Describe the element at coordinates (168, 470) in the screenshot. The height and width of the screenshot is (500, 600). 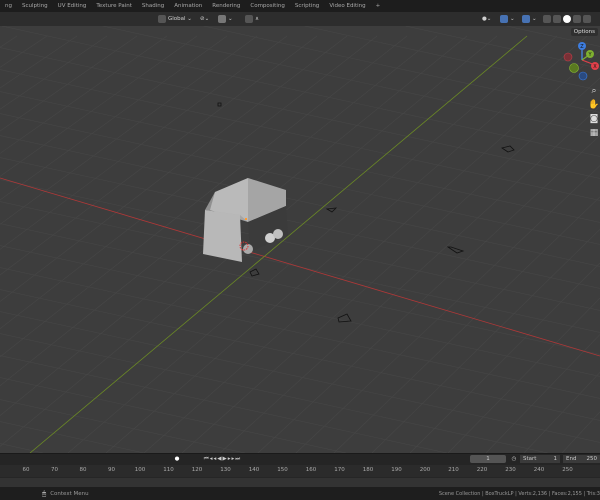
I see `ruler-tick-label: 110` at that location.